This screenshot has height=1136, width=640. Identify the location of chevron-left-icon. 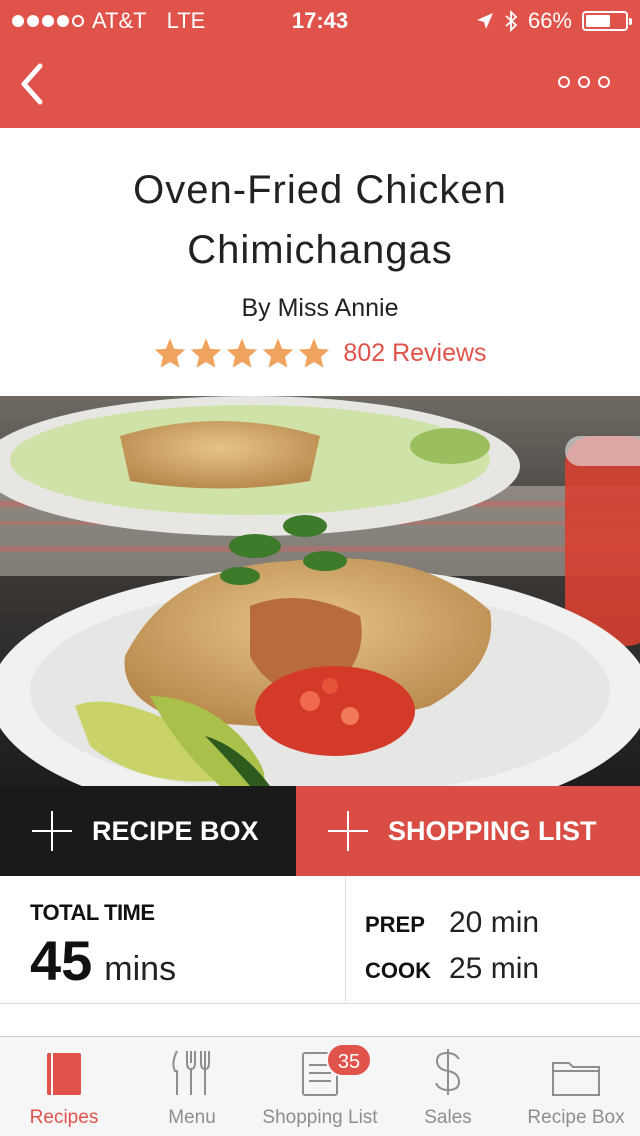
(32, 84).